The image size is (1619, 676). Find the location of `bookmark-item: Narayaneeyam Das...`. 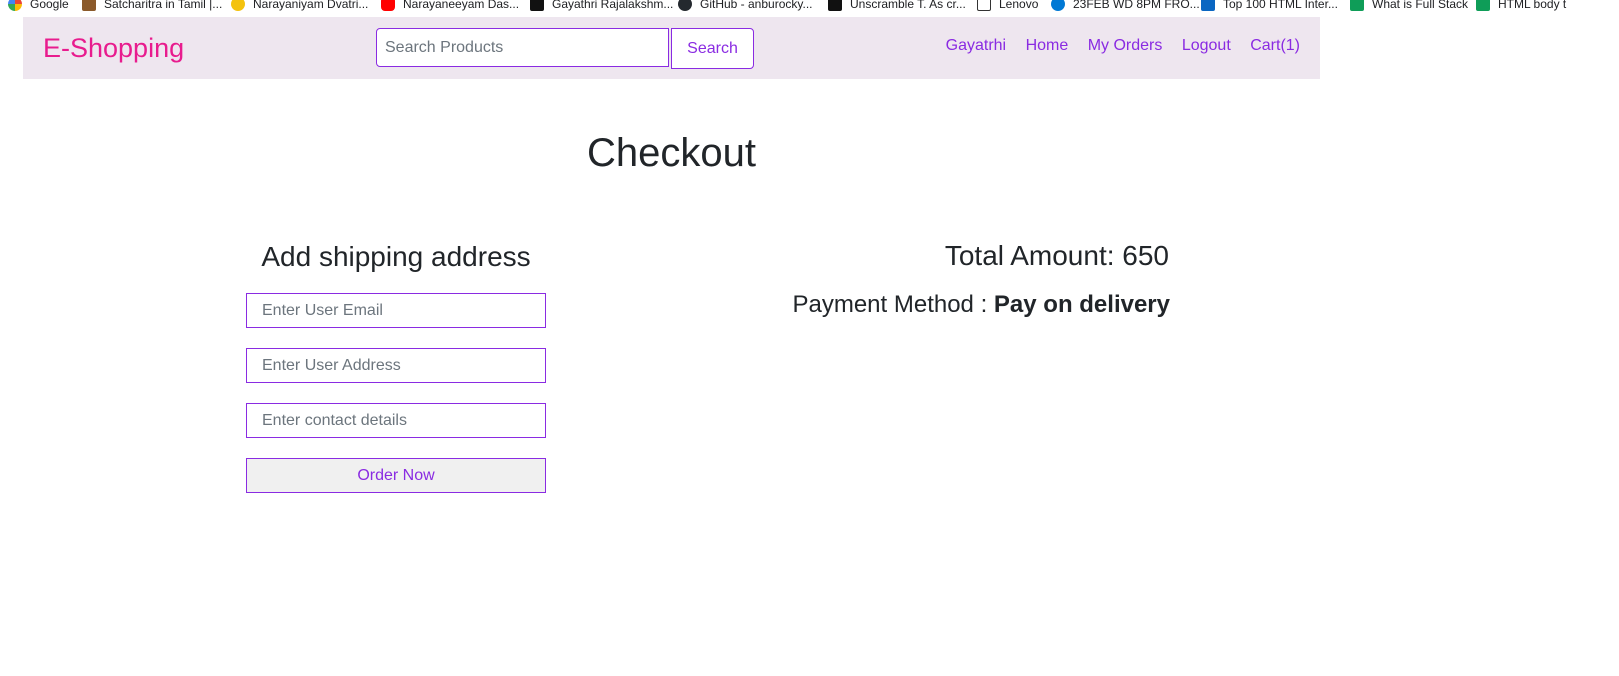

bookmark-item: Narayaneeyam Das... is located at coordinates (450, 5).